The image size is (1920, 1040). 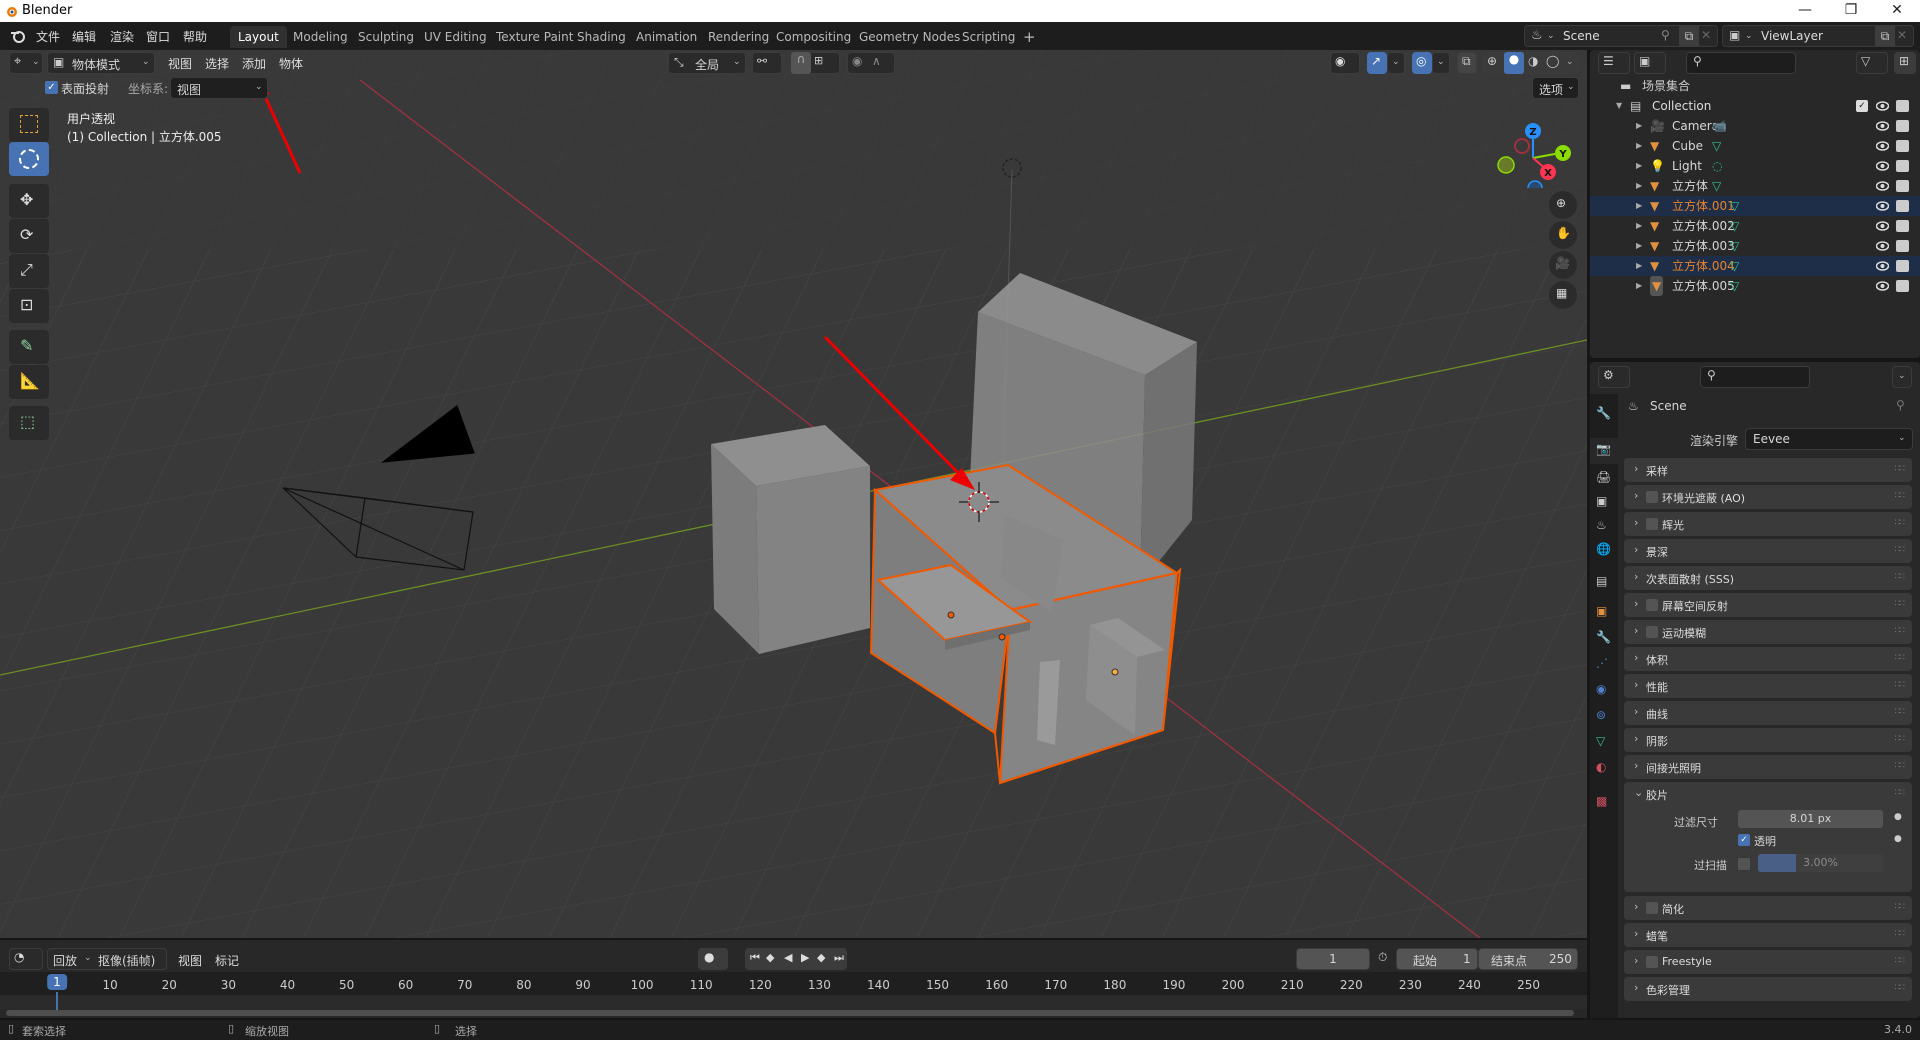 I want to click on outliner-item: ▶ ▼ 立方体.004 ▽, so click(x=1755, y=266).